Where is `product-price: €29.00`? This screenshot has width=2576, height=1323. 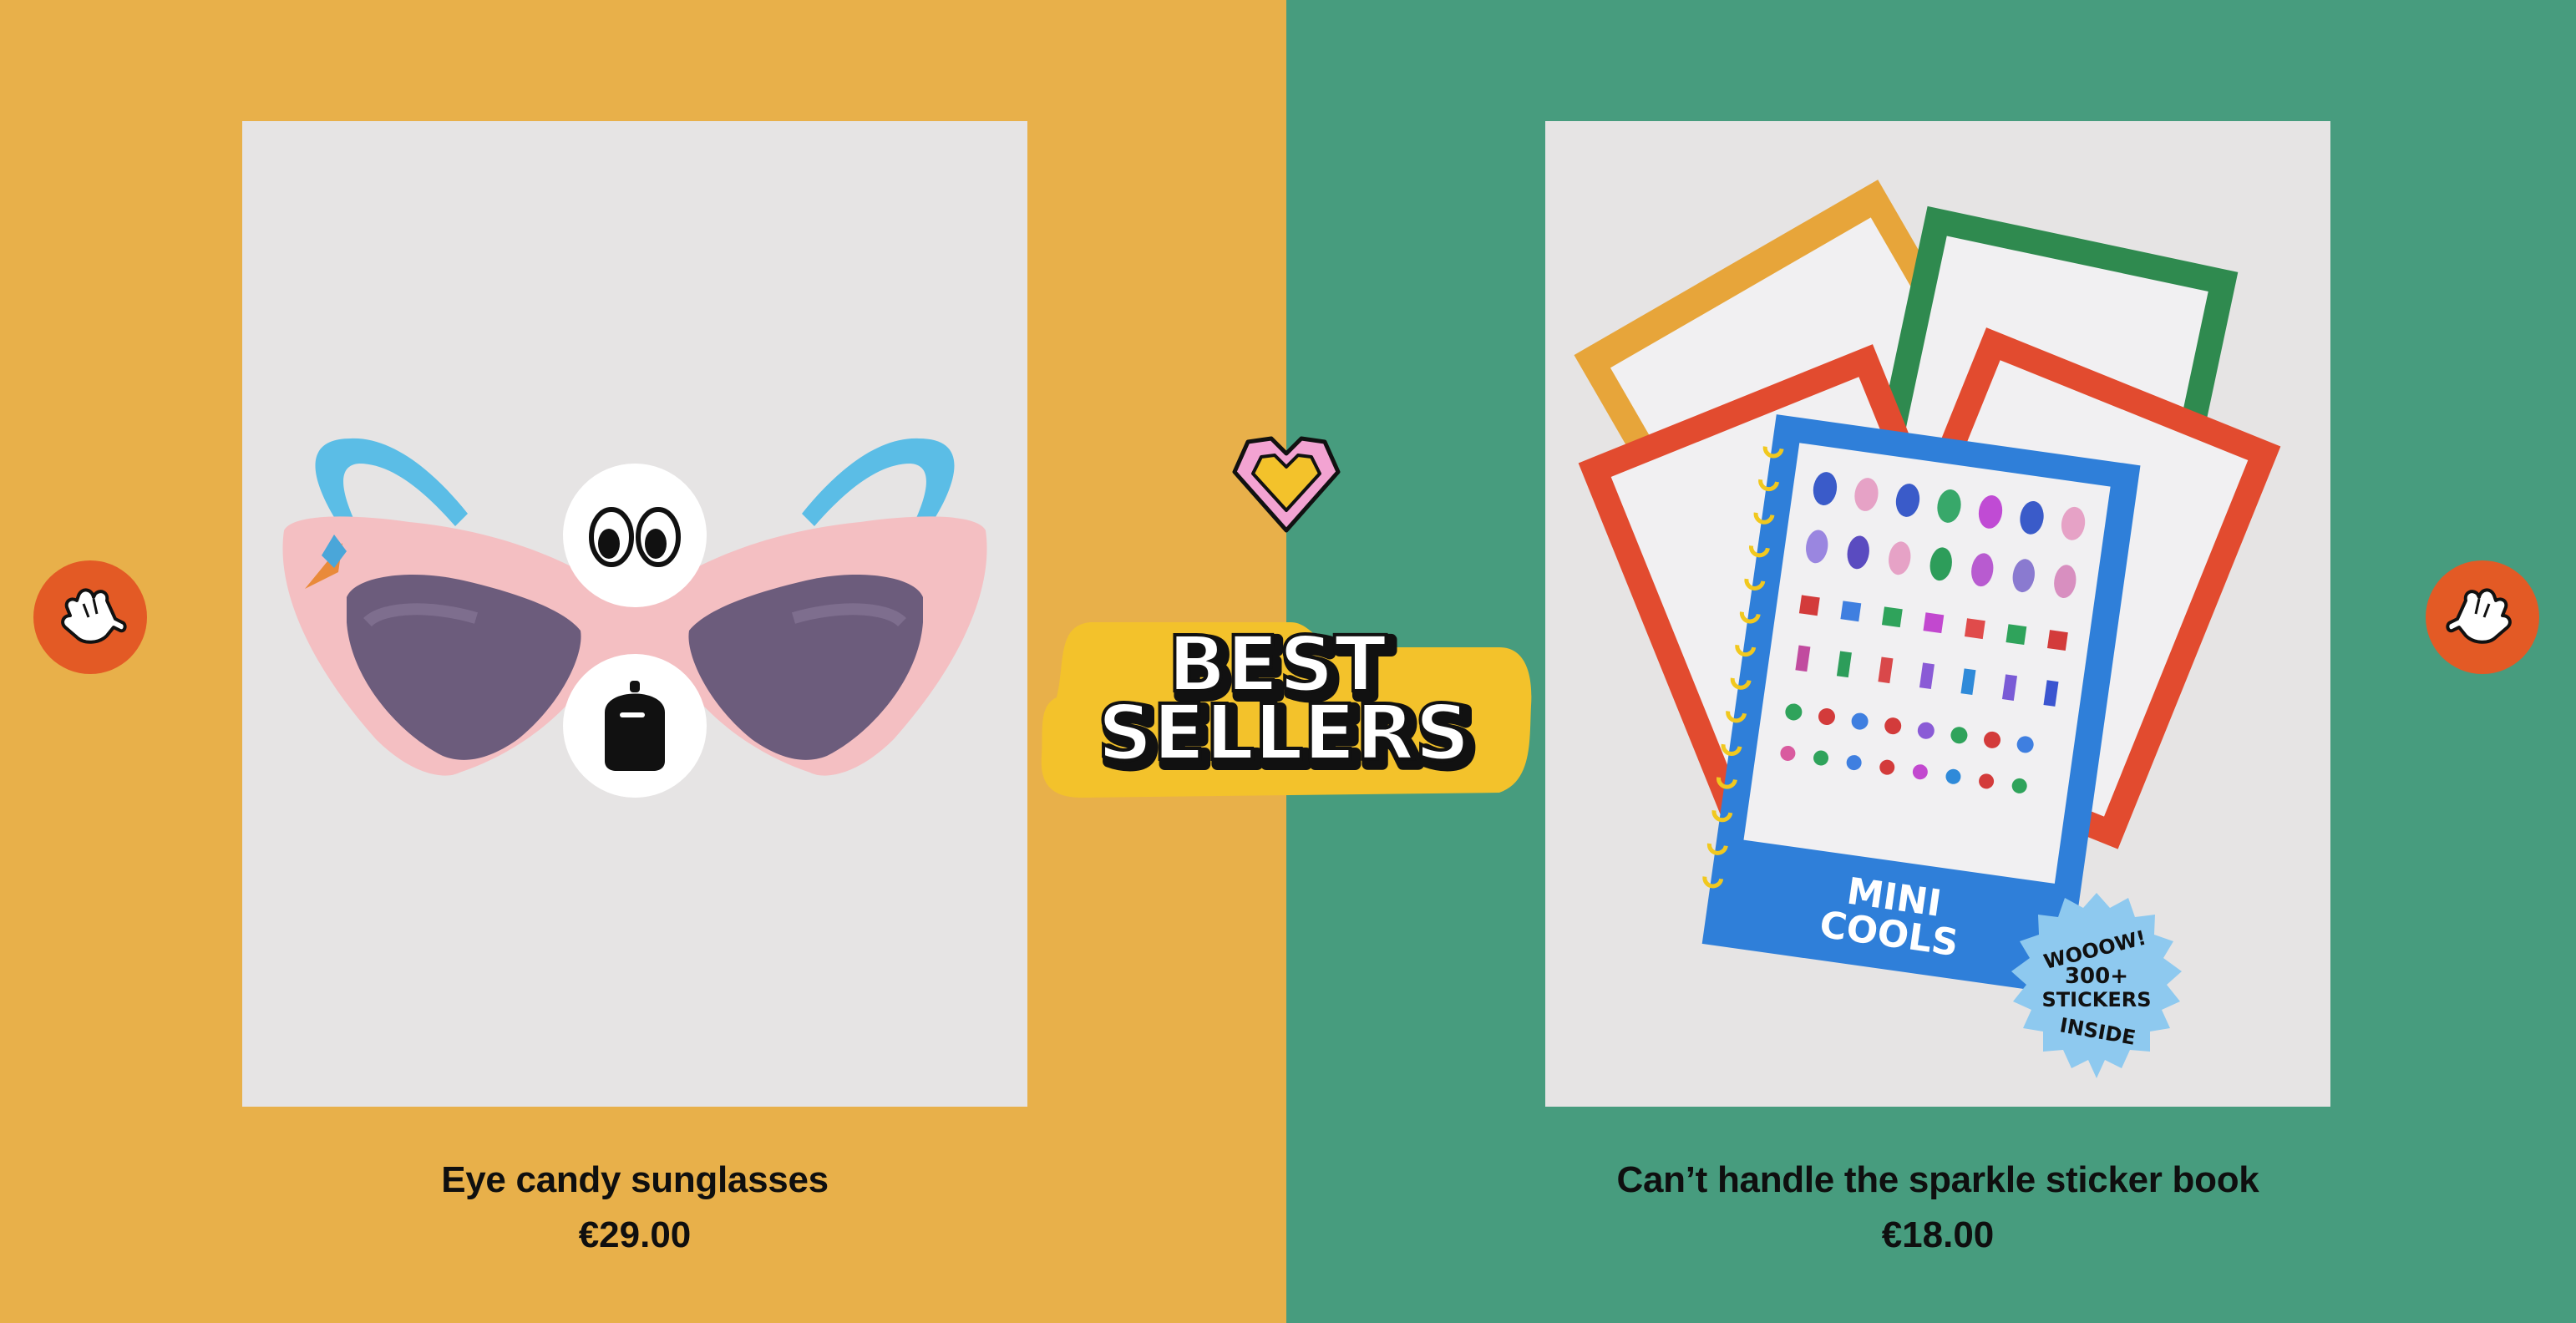
product-price: €29.00 is located at coordinates (635, 1234).